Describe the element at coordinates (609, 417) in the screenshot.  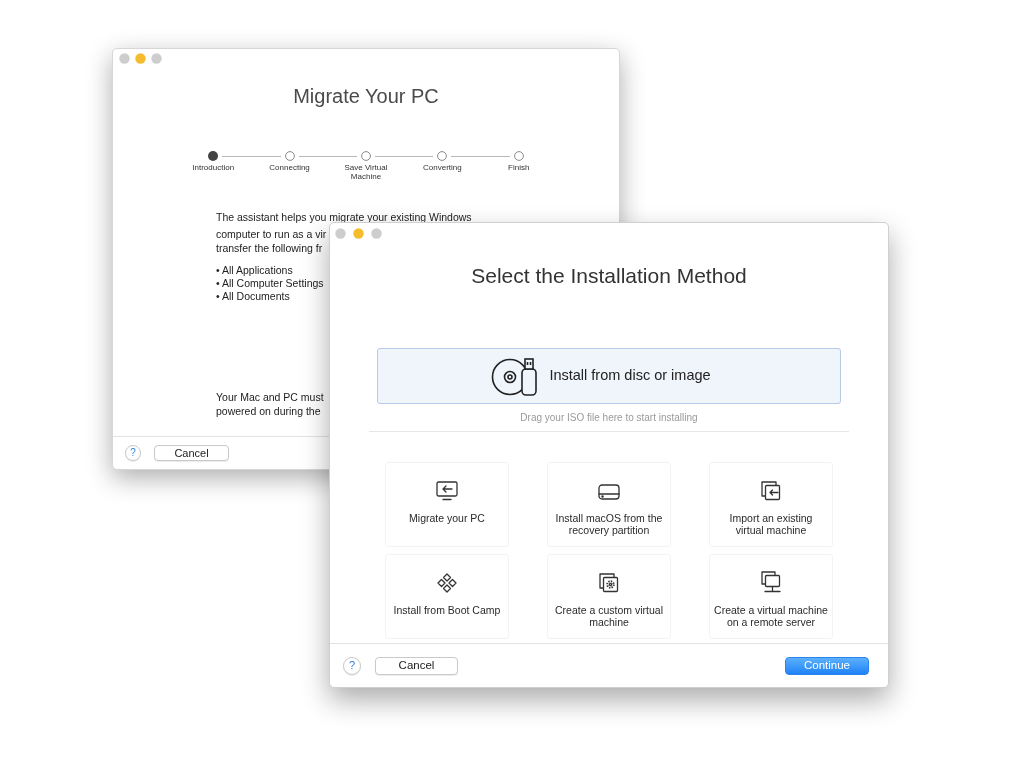
I see `drop-hint: Drag your ISO file here to start installing` at that location.